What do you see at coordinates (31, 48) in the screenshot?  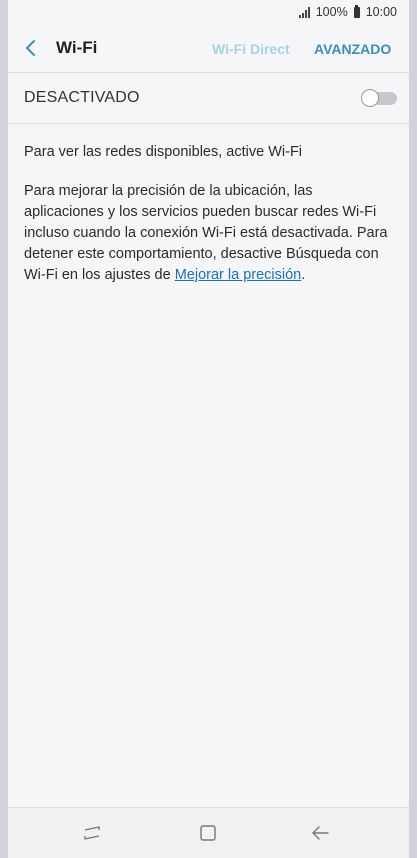 I see `back-arrow-icon` at bounding box center [31, 48].